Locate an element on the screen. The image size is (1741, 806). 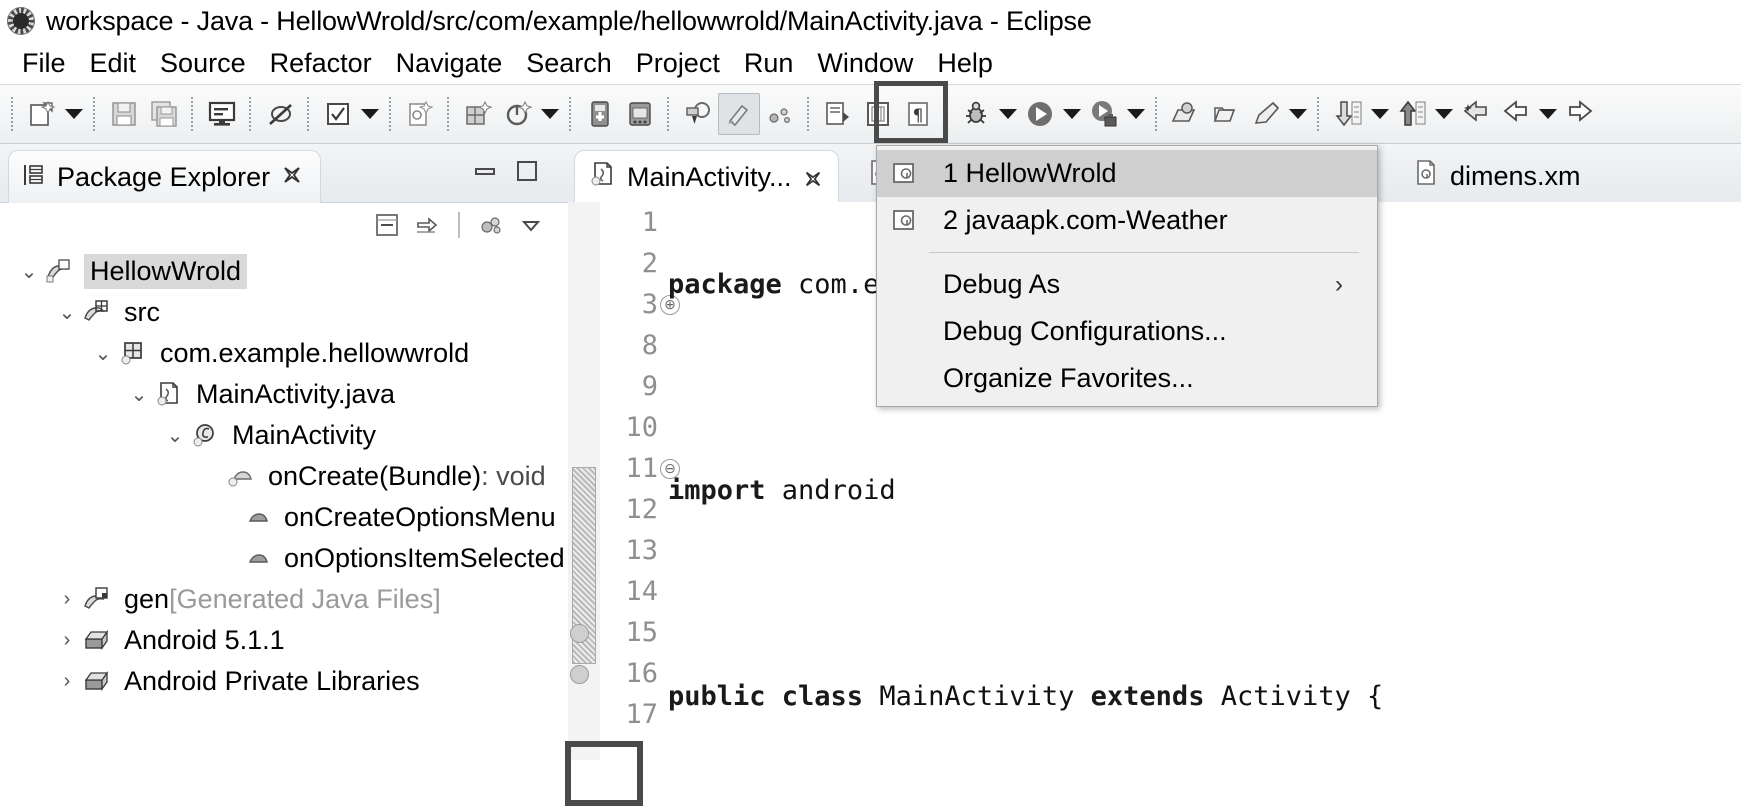
tab-package-explorer: Package Explorer is located at coordinates (165, 176).